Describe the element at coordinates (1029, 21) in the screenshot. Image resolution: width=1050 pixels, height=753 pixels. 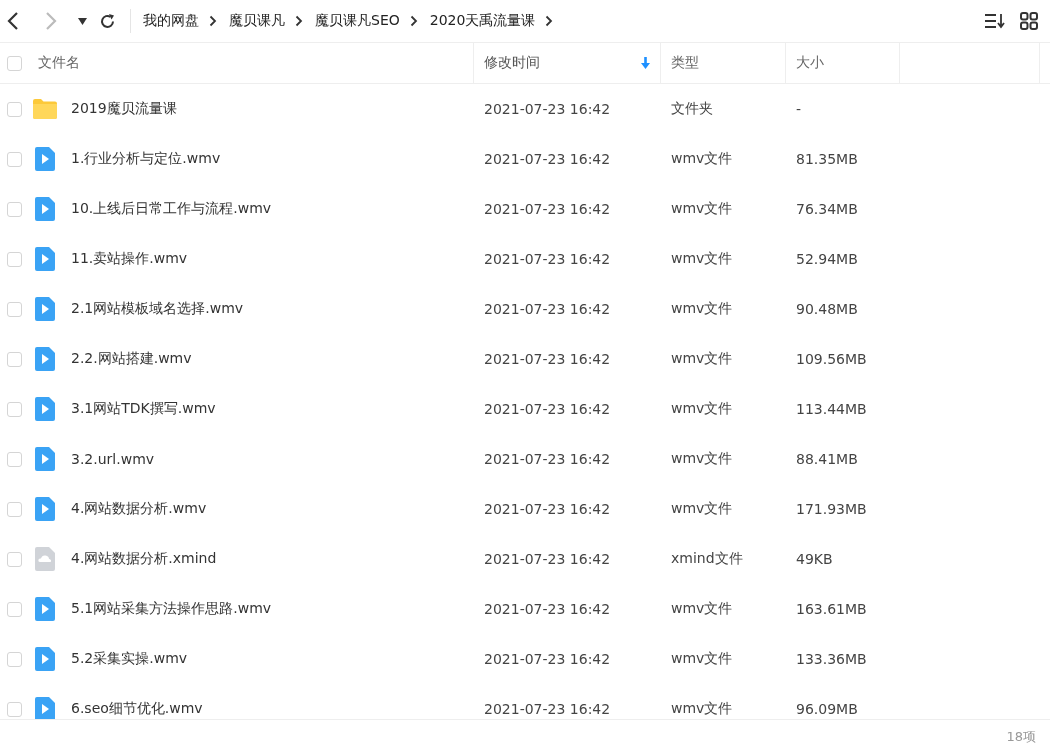
I see `grid-view-icon` at that location.